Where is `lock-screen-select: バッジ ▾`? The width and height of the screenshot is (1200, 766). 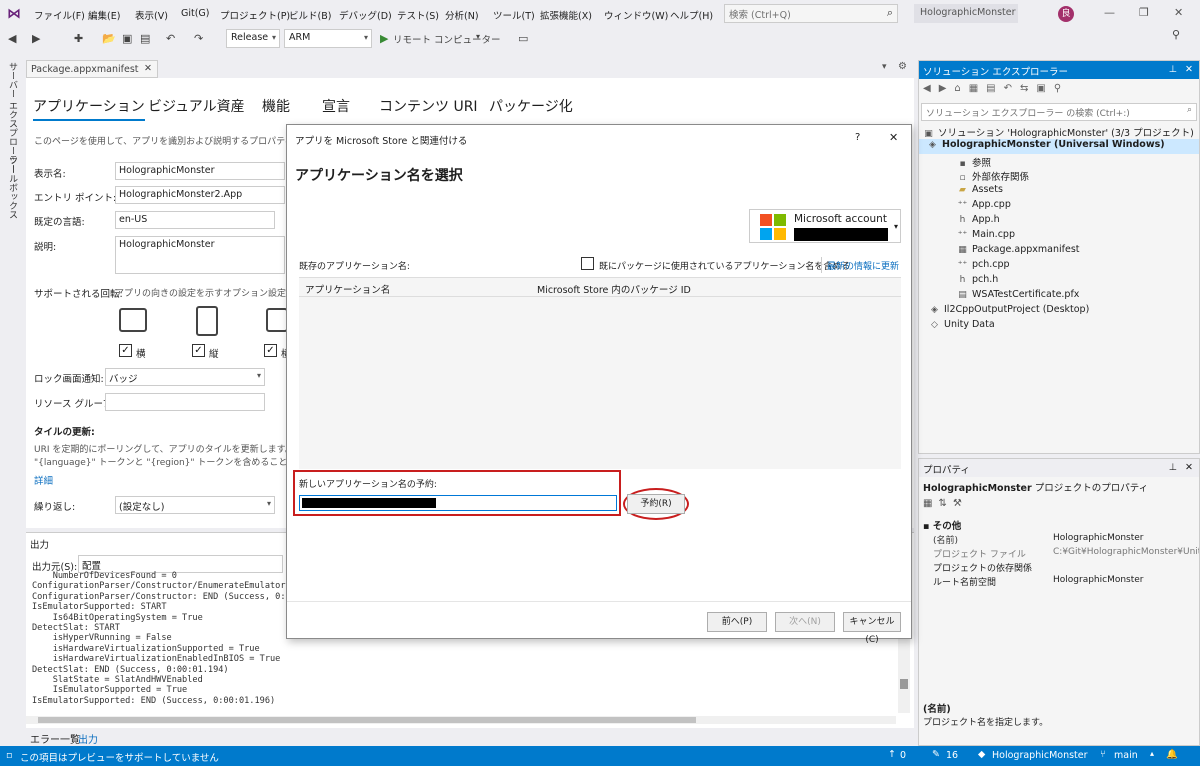 lock-screen-select: バッジ ▾ is located at coordinates (185, 377).